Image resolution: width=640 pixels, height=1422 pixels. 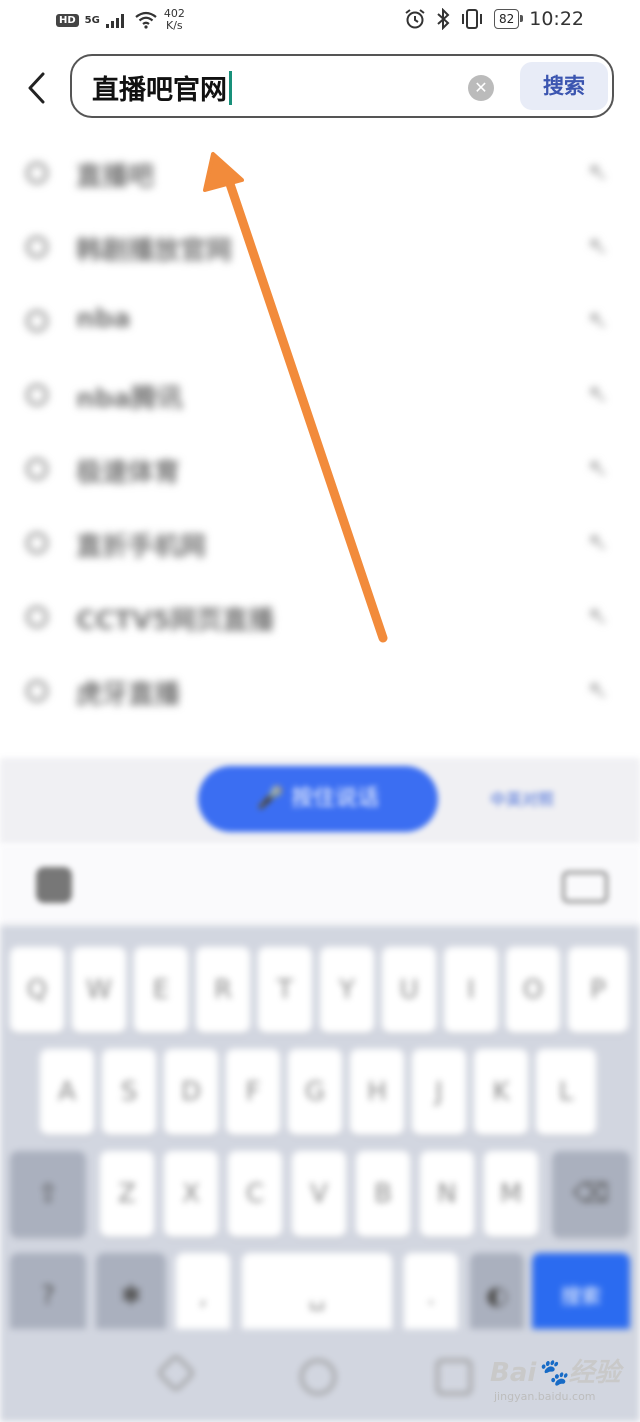 I want to click on enter-key: 搜索, so click(x=581, y=1296).